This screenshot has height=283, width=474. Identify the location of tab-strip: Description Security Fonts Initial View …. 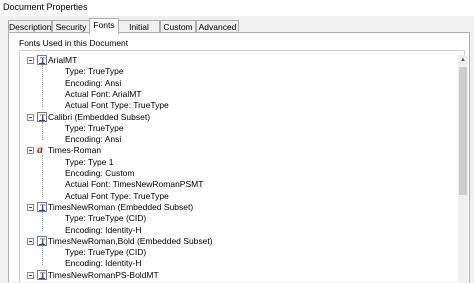
(238, 31).